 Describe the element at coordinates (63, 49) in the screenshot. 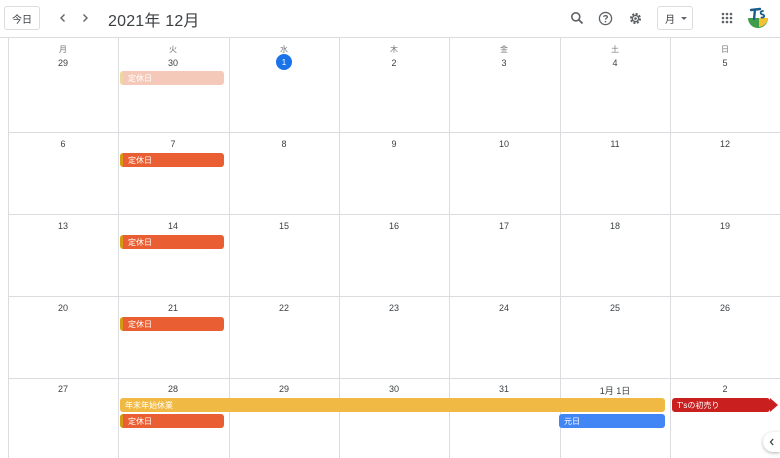

I see `weekday-label: 月` at that location.